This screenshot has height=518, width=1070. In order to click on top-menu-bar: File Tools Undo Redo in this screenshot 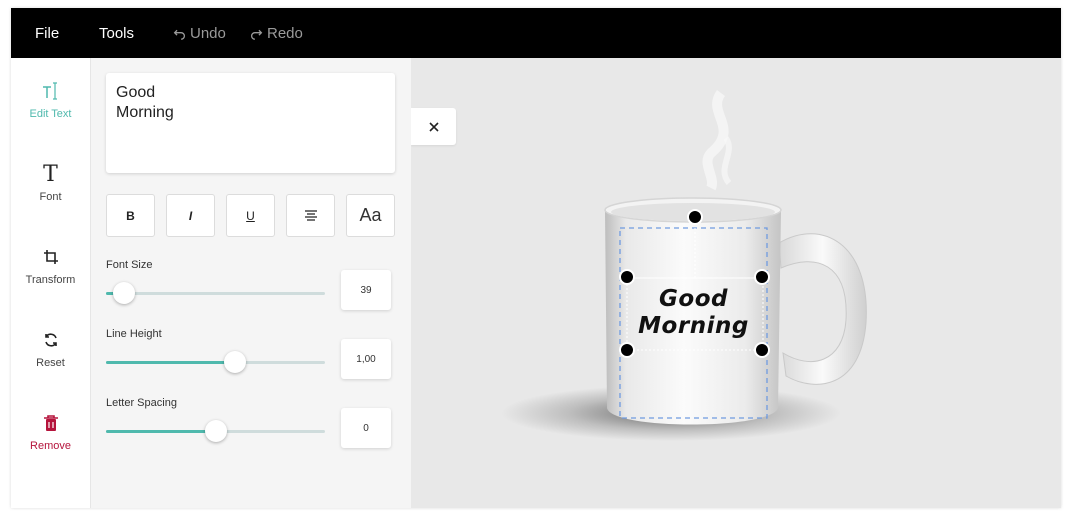, I will do `click(536, 33)`.